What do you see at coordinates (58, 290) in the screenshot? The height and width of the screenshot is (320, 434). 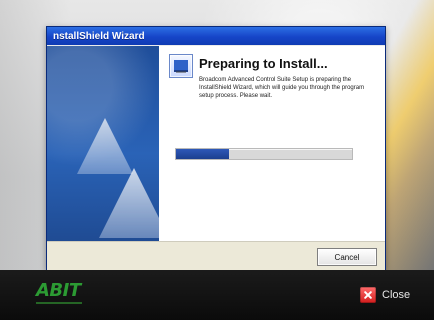 I see `brand-text: ABIT` at bounding box center [58, 290].